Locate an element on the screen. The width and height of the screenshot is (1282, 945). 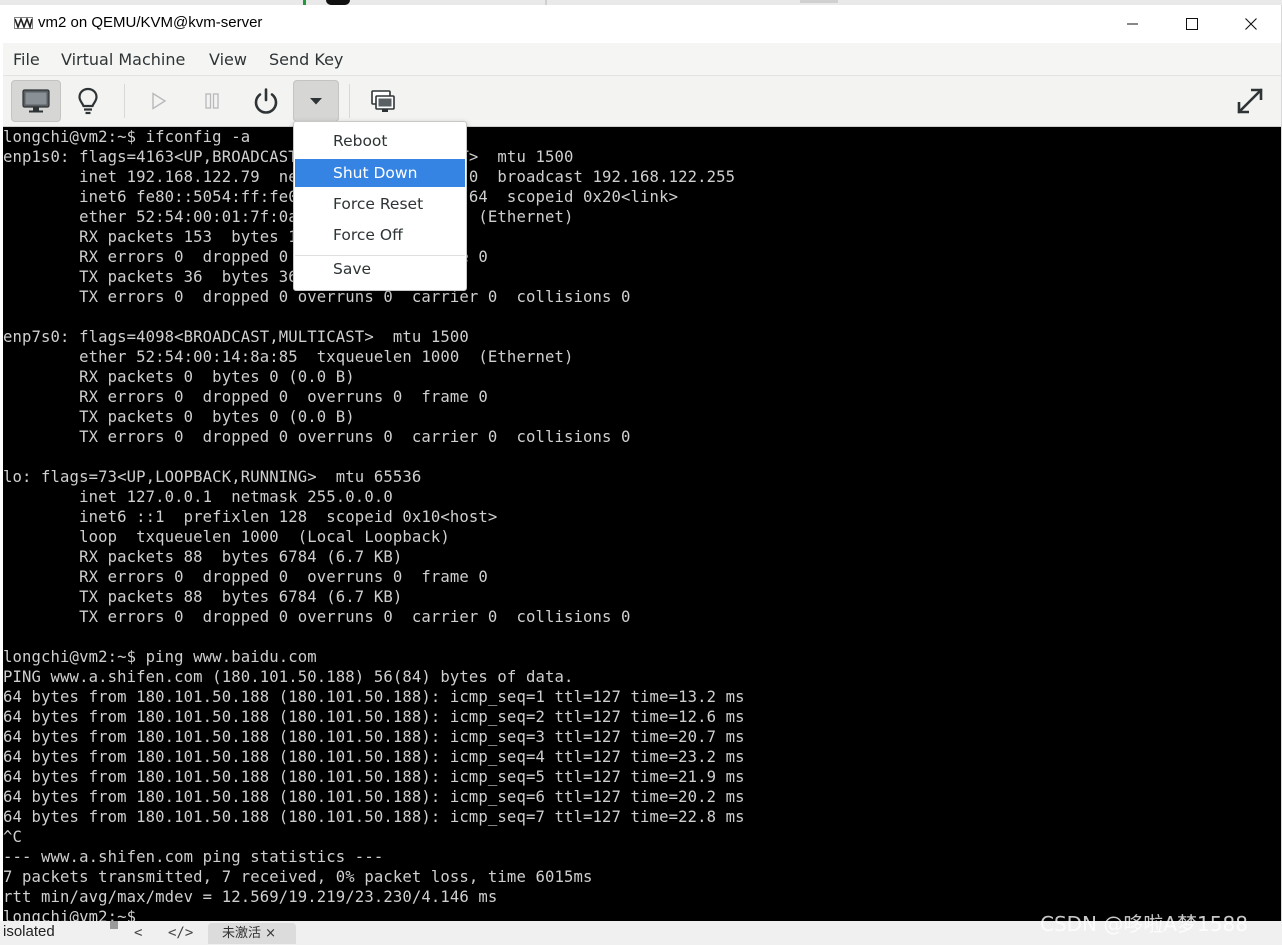
menu-send-key: Send Key is located at coordinates (306, 59).